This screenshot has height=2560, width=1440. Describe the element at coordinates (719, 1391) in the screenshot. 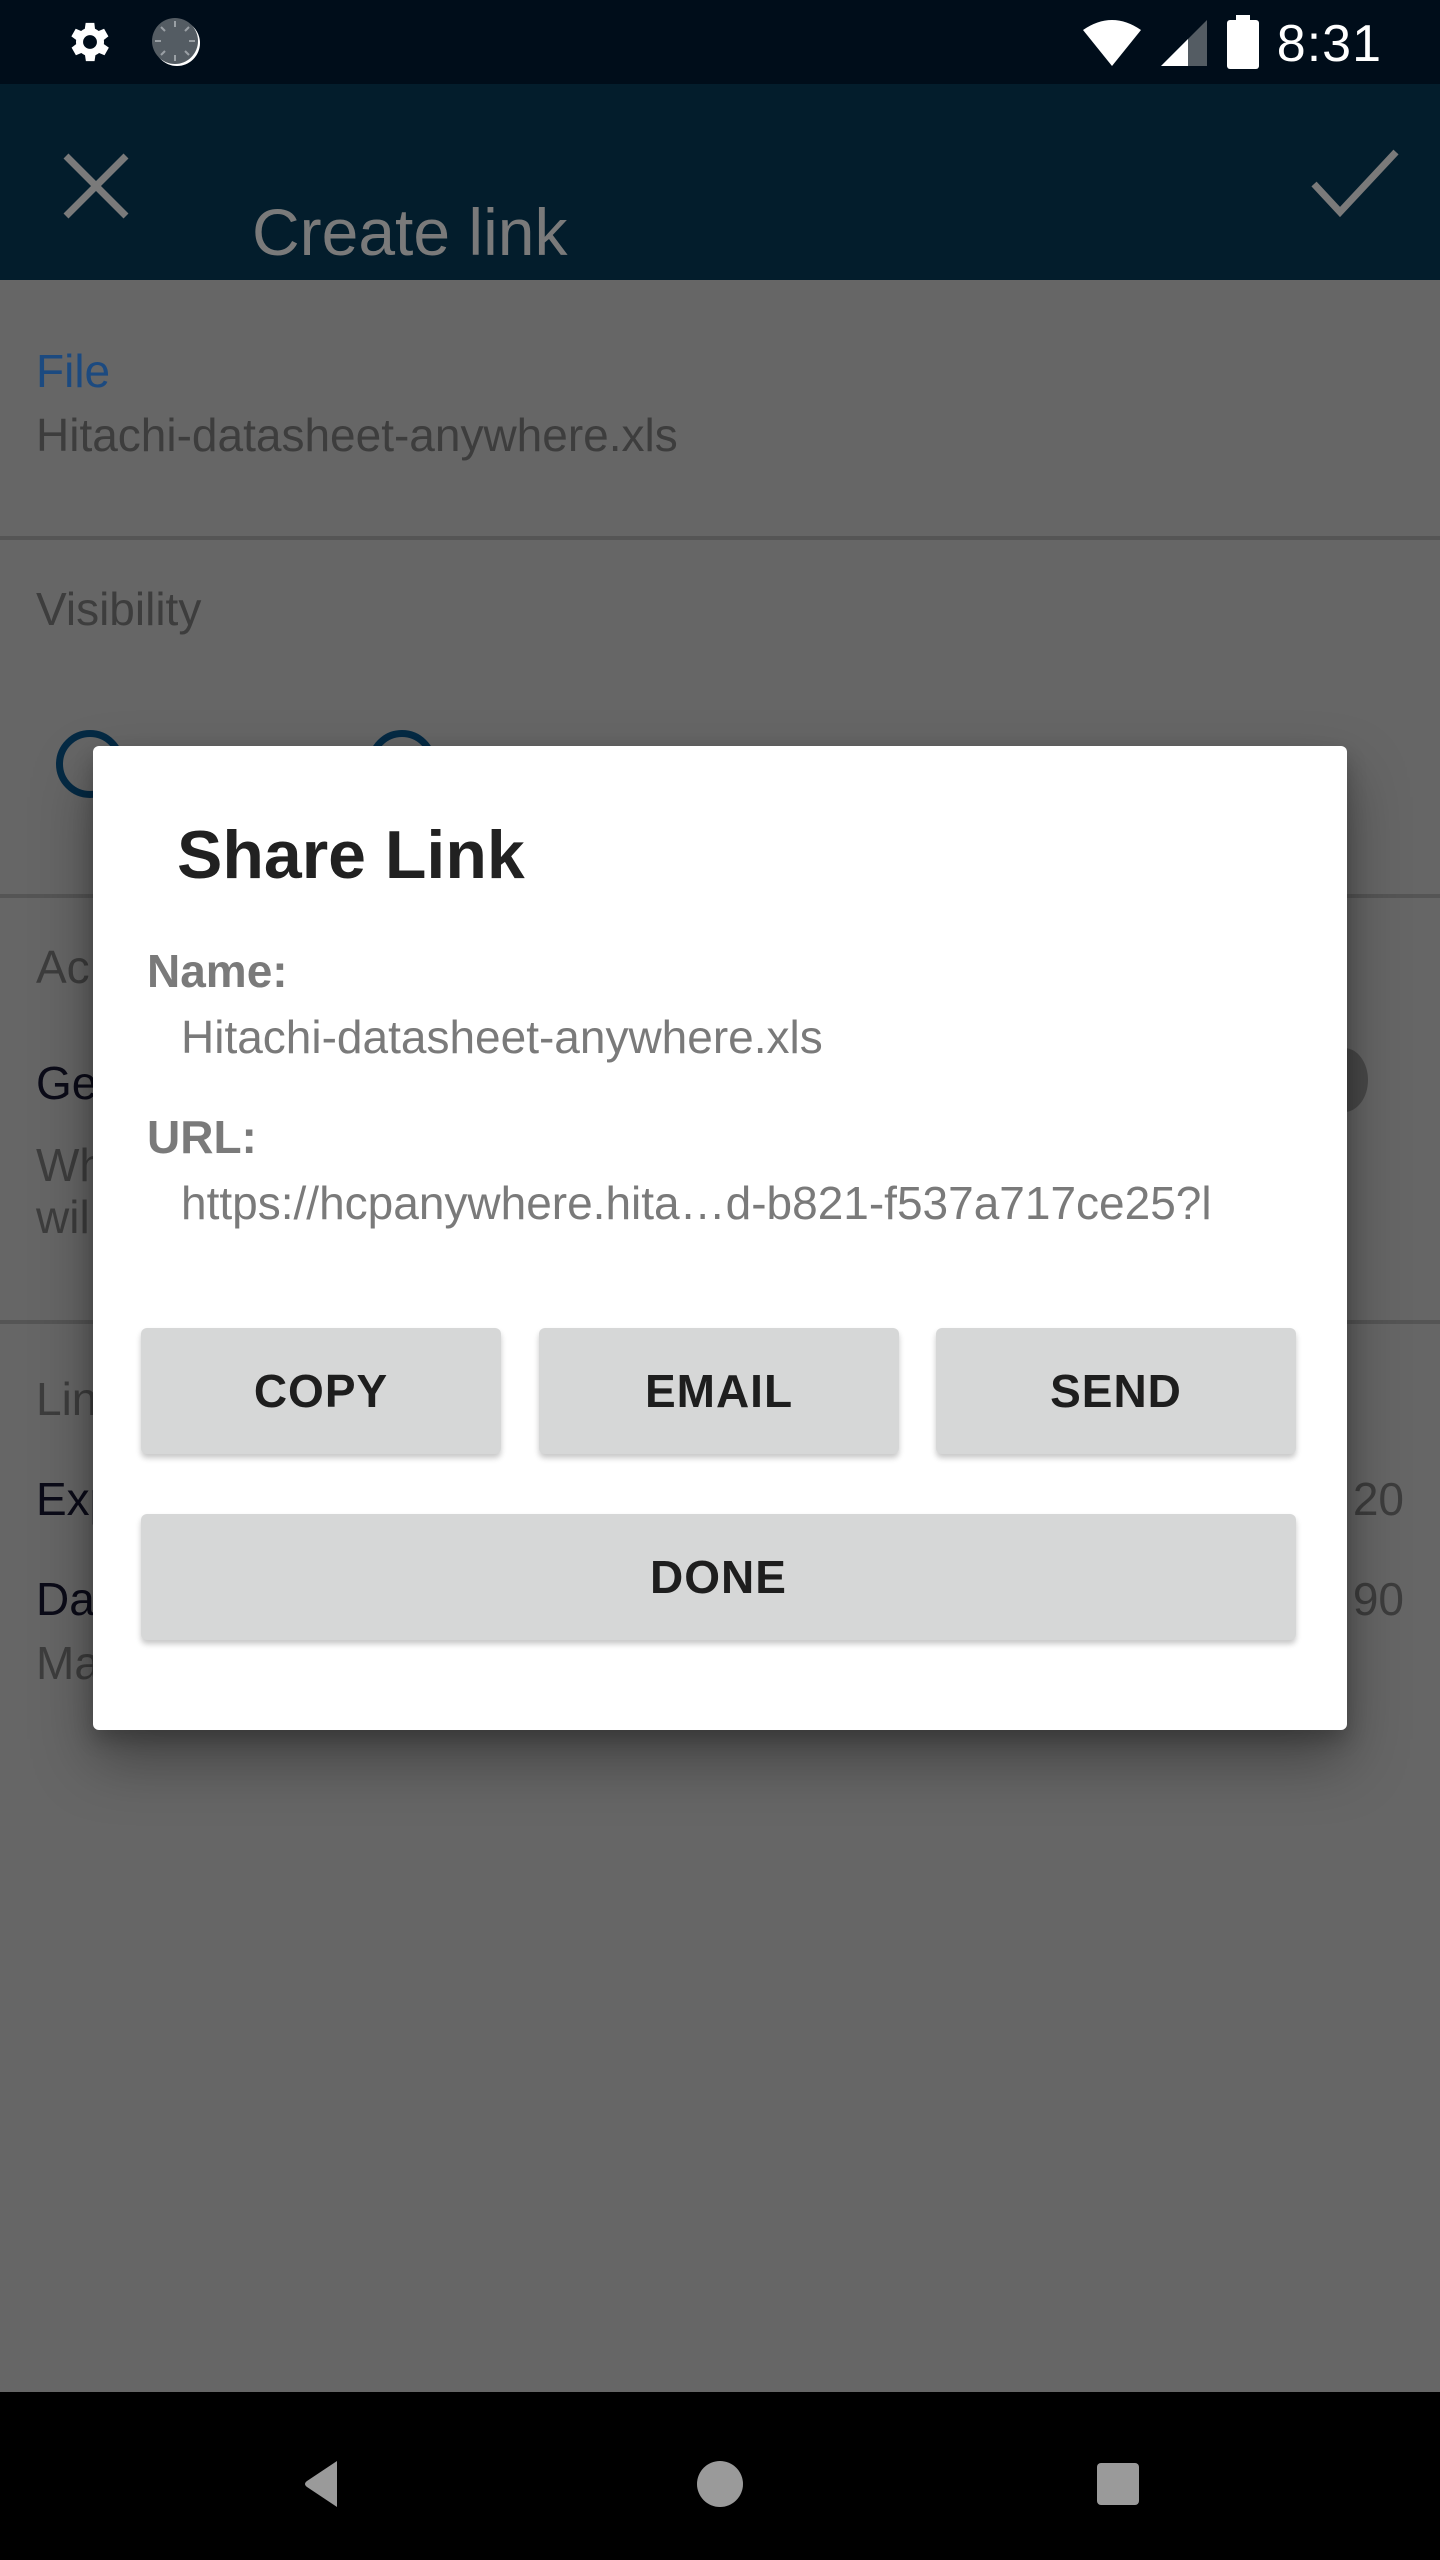

I see `email-button: EMAIL` at that location.